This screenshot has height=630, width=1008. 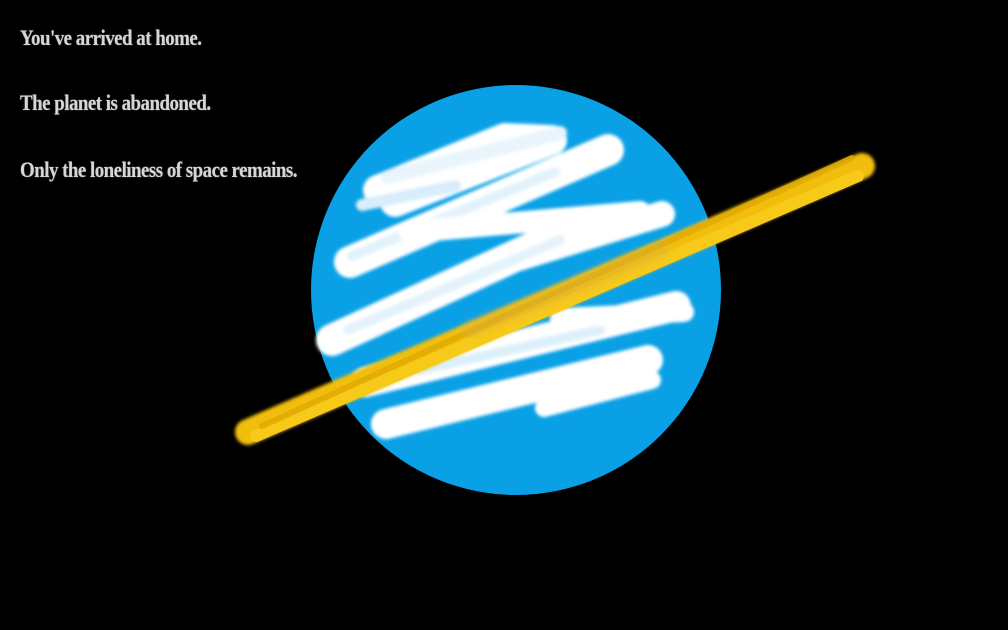 I want to click on story-line-arrived: You've arrived at home., so click(x=111, y=37).